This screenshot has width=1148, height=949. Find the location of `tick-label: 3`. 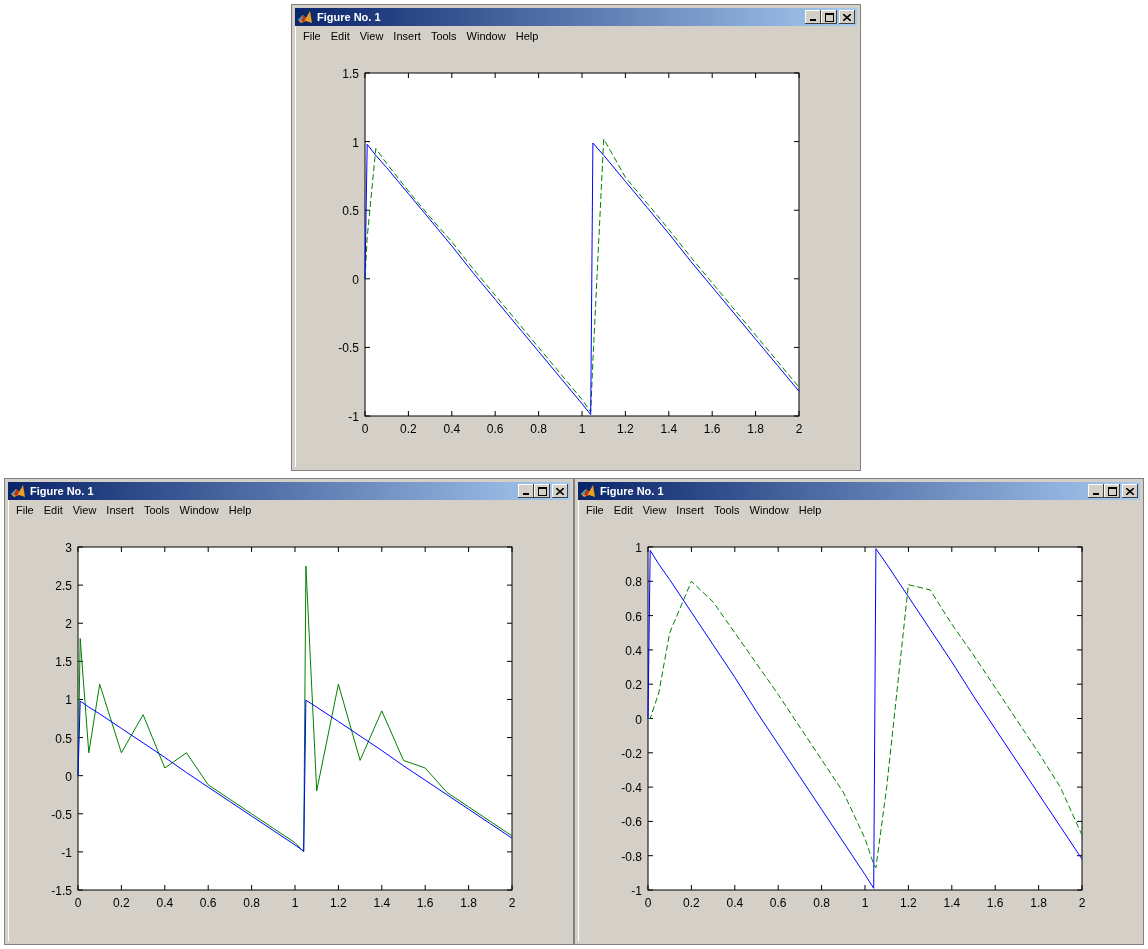

tick-label: 3 is located at coordinates (68, 548).